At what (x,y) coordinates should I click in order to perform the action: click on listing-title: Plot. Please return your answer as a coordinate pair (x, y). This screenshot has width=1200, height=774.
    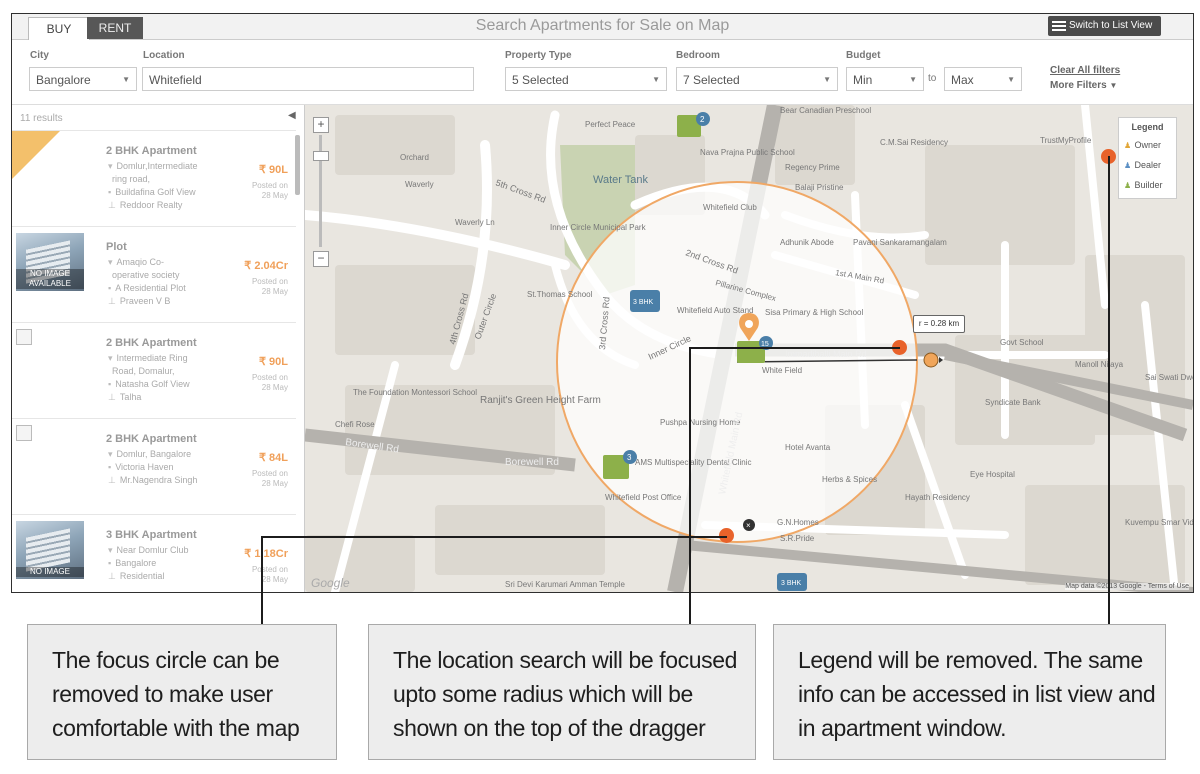
    Looking at the image, I should click on (116, 247).